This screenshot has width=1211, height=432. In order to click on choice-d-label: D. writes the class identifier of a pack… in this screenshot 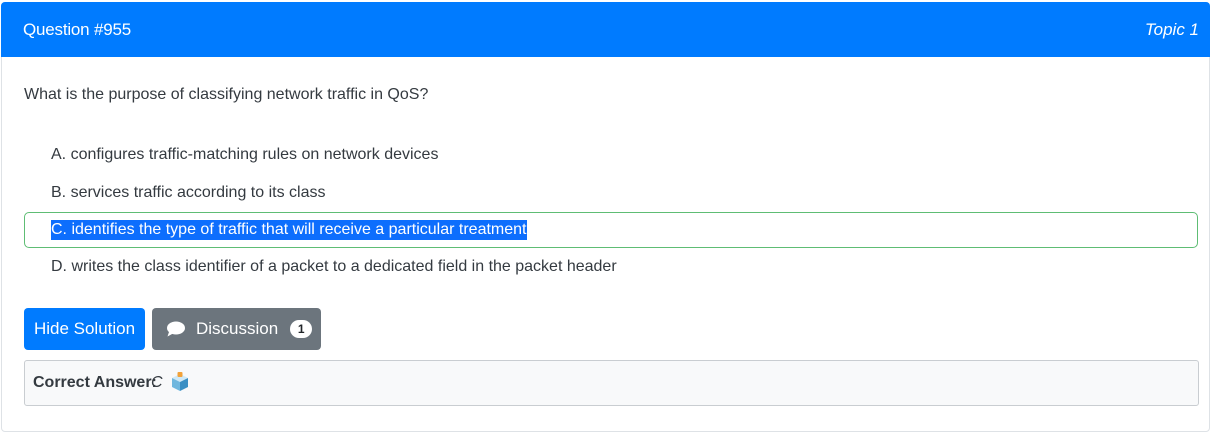, I will do `click(334, 266)`.